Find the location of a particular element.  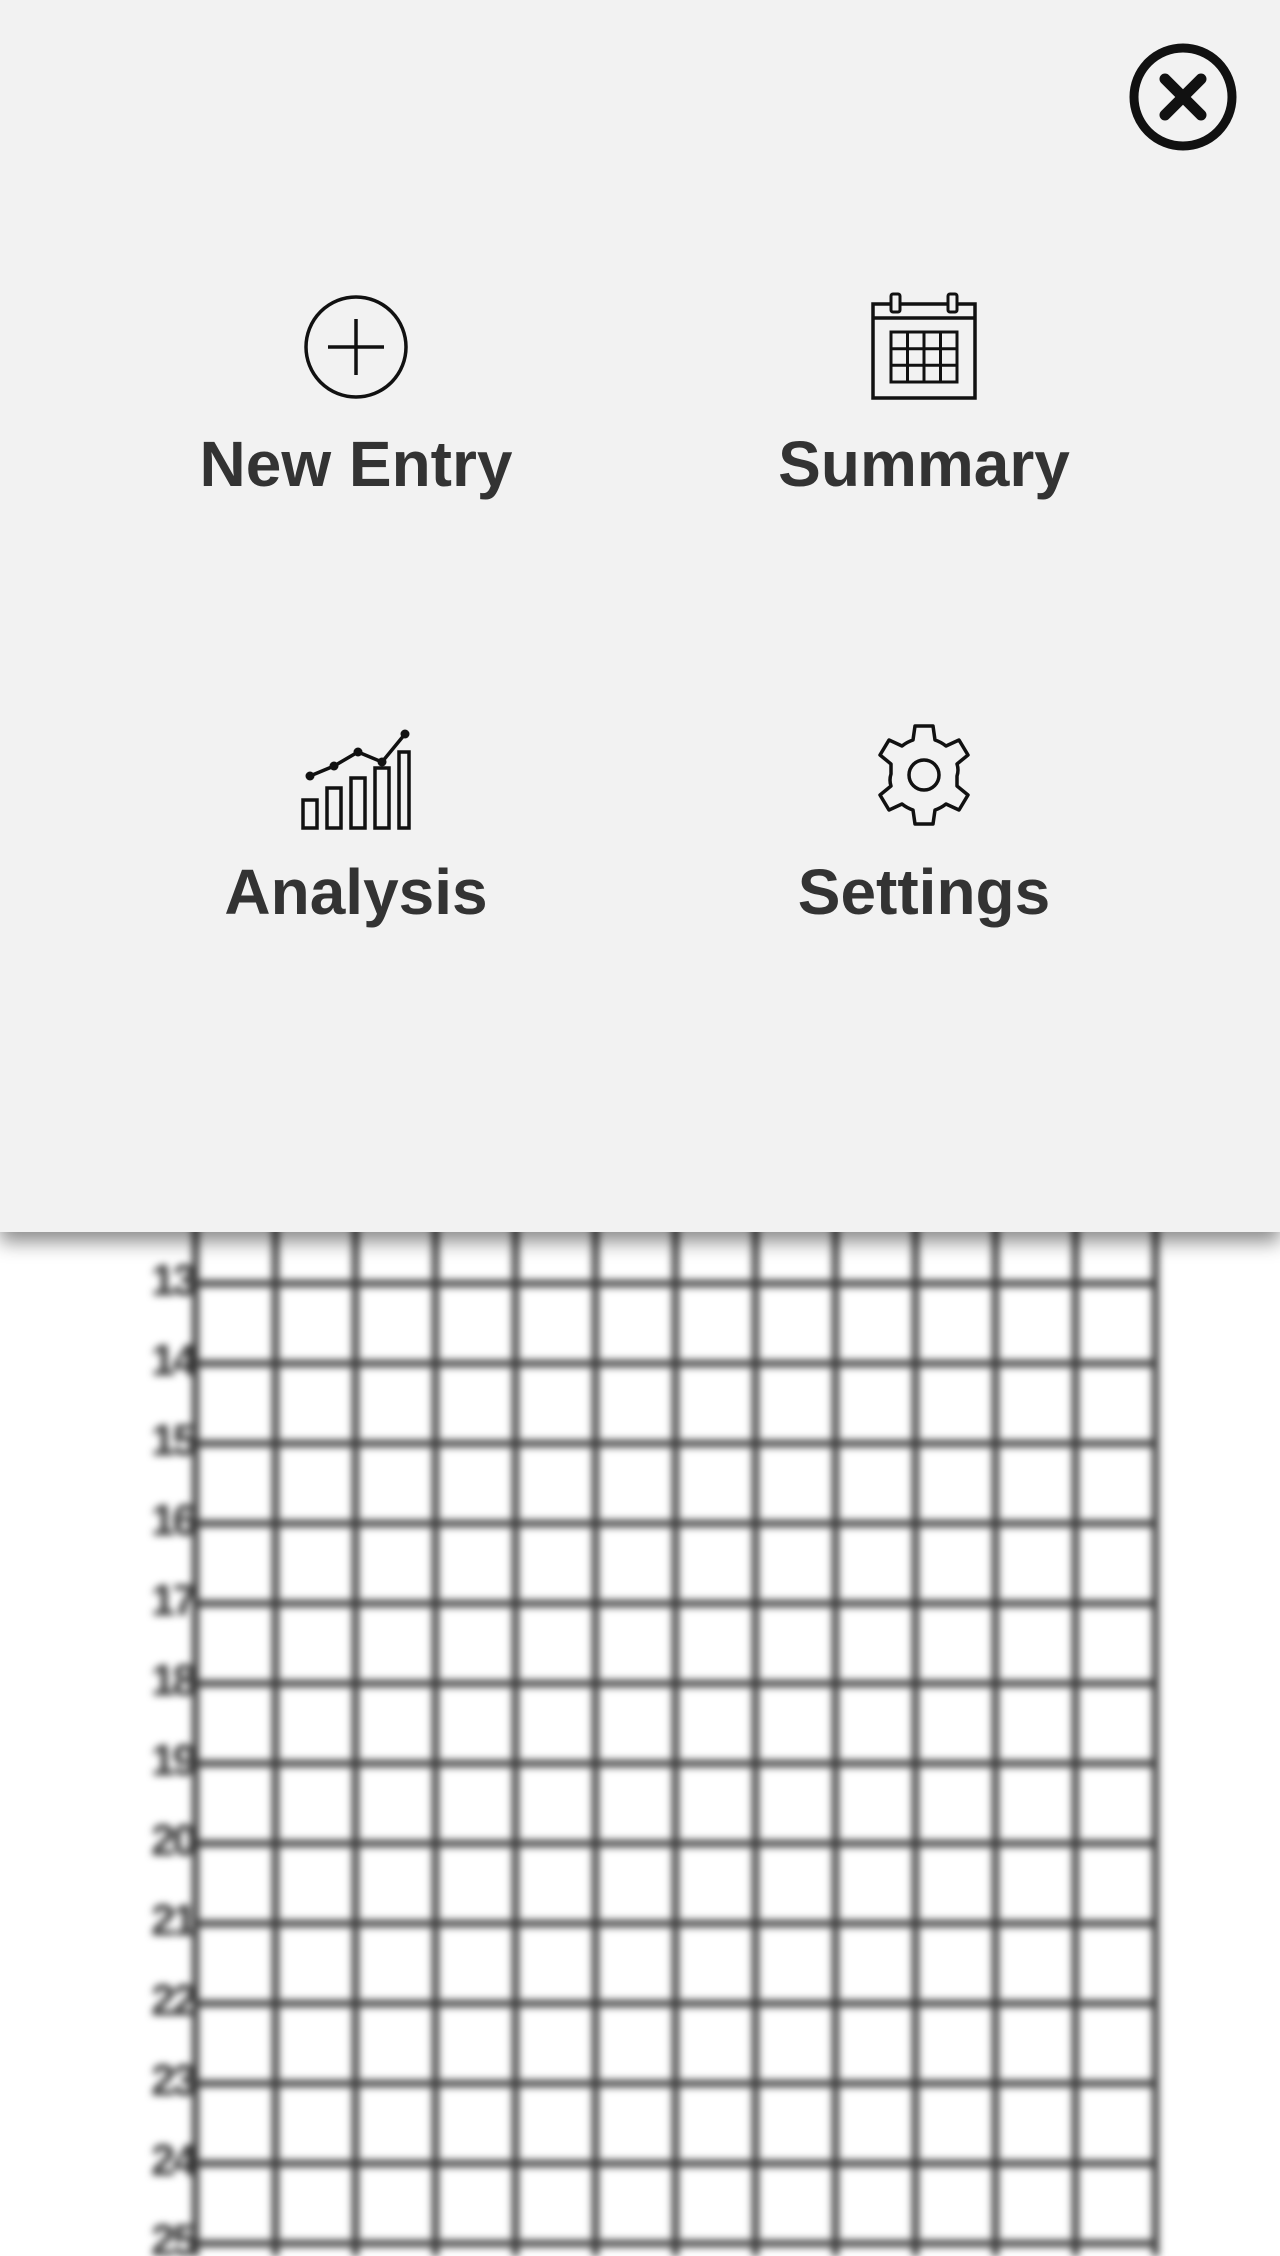

close-button is located at coordinates (1183, 97).